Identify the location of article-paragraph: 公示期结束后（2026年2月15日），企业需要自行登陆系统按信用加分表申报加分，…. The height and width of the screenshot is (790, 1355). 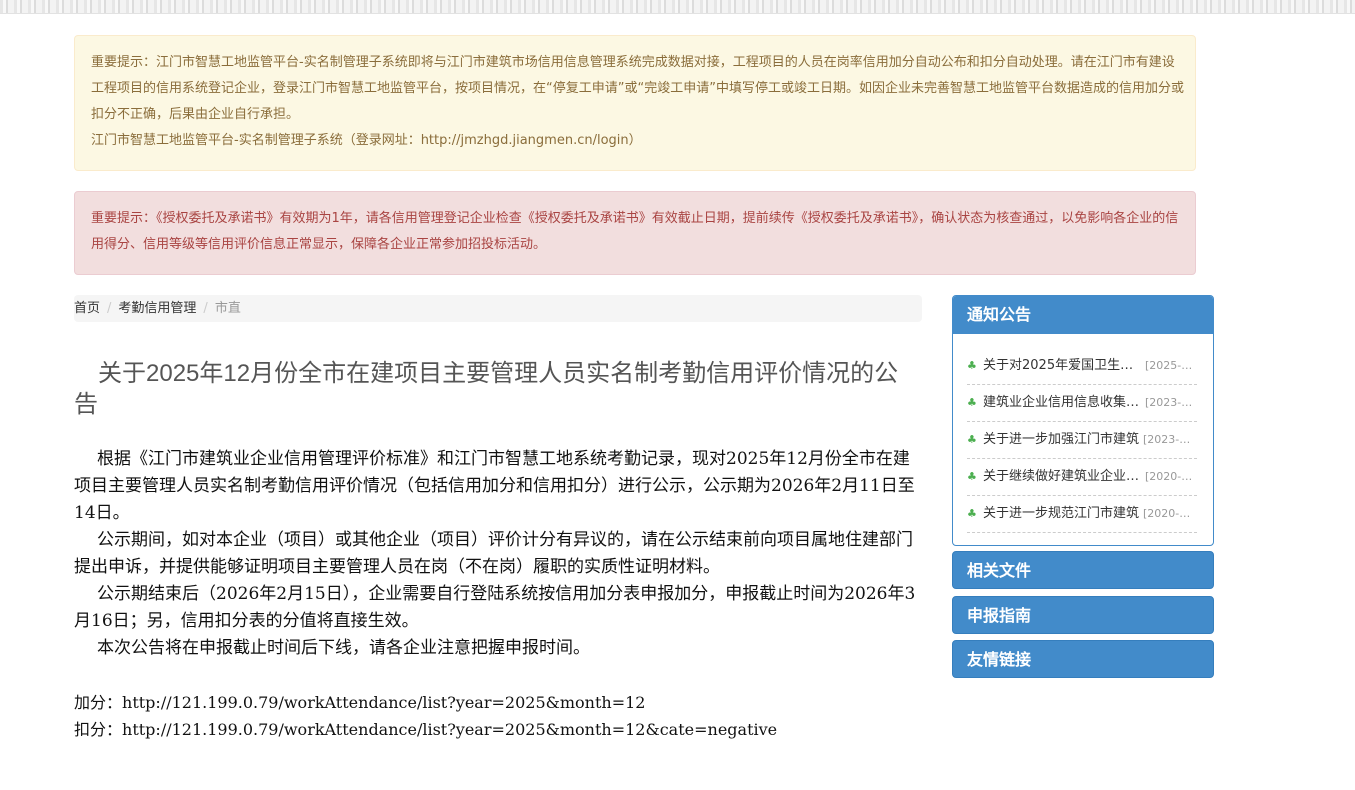
(495, 607).